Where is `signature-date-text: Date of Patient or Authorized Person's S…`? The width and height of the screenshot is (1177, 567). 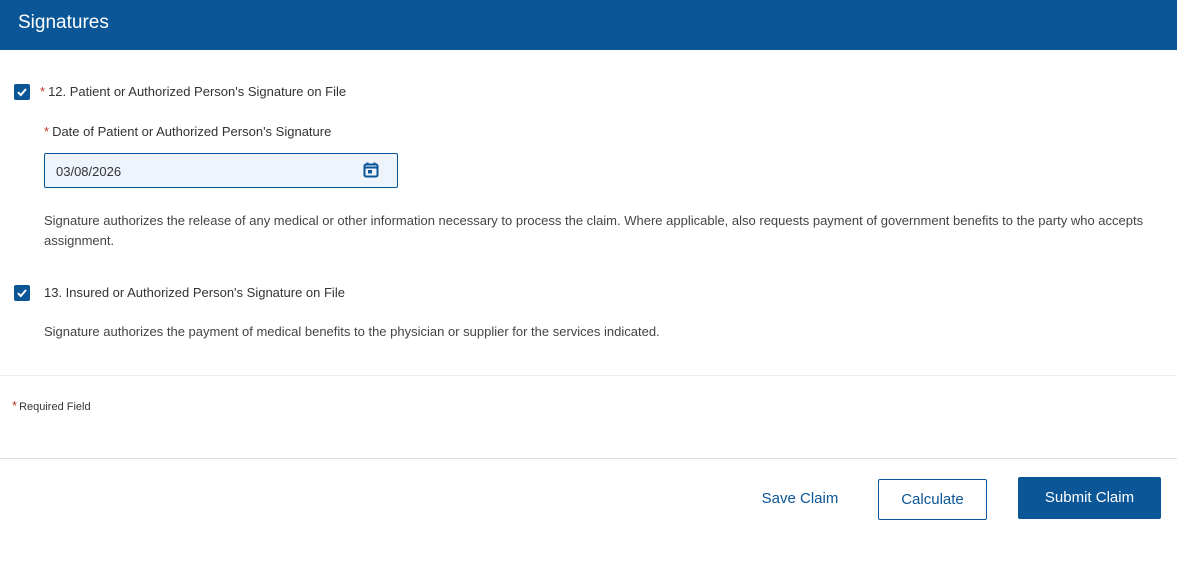
signature-date-text: Date of Patient or Authorized Person's S… is located at coordinates (192, 131).